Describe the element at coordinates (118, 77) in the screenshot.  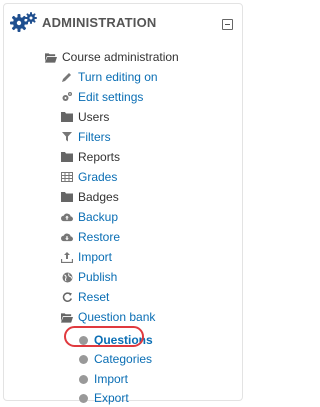
I see `tree-item-label: Turn editing on` at that location.